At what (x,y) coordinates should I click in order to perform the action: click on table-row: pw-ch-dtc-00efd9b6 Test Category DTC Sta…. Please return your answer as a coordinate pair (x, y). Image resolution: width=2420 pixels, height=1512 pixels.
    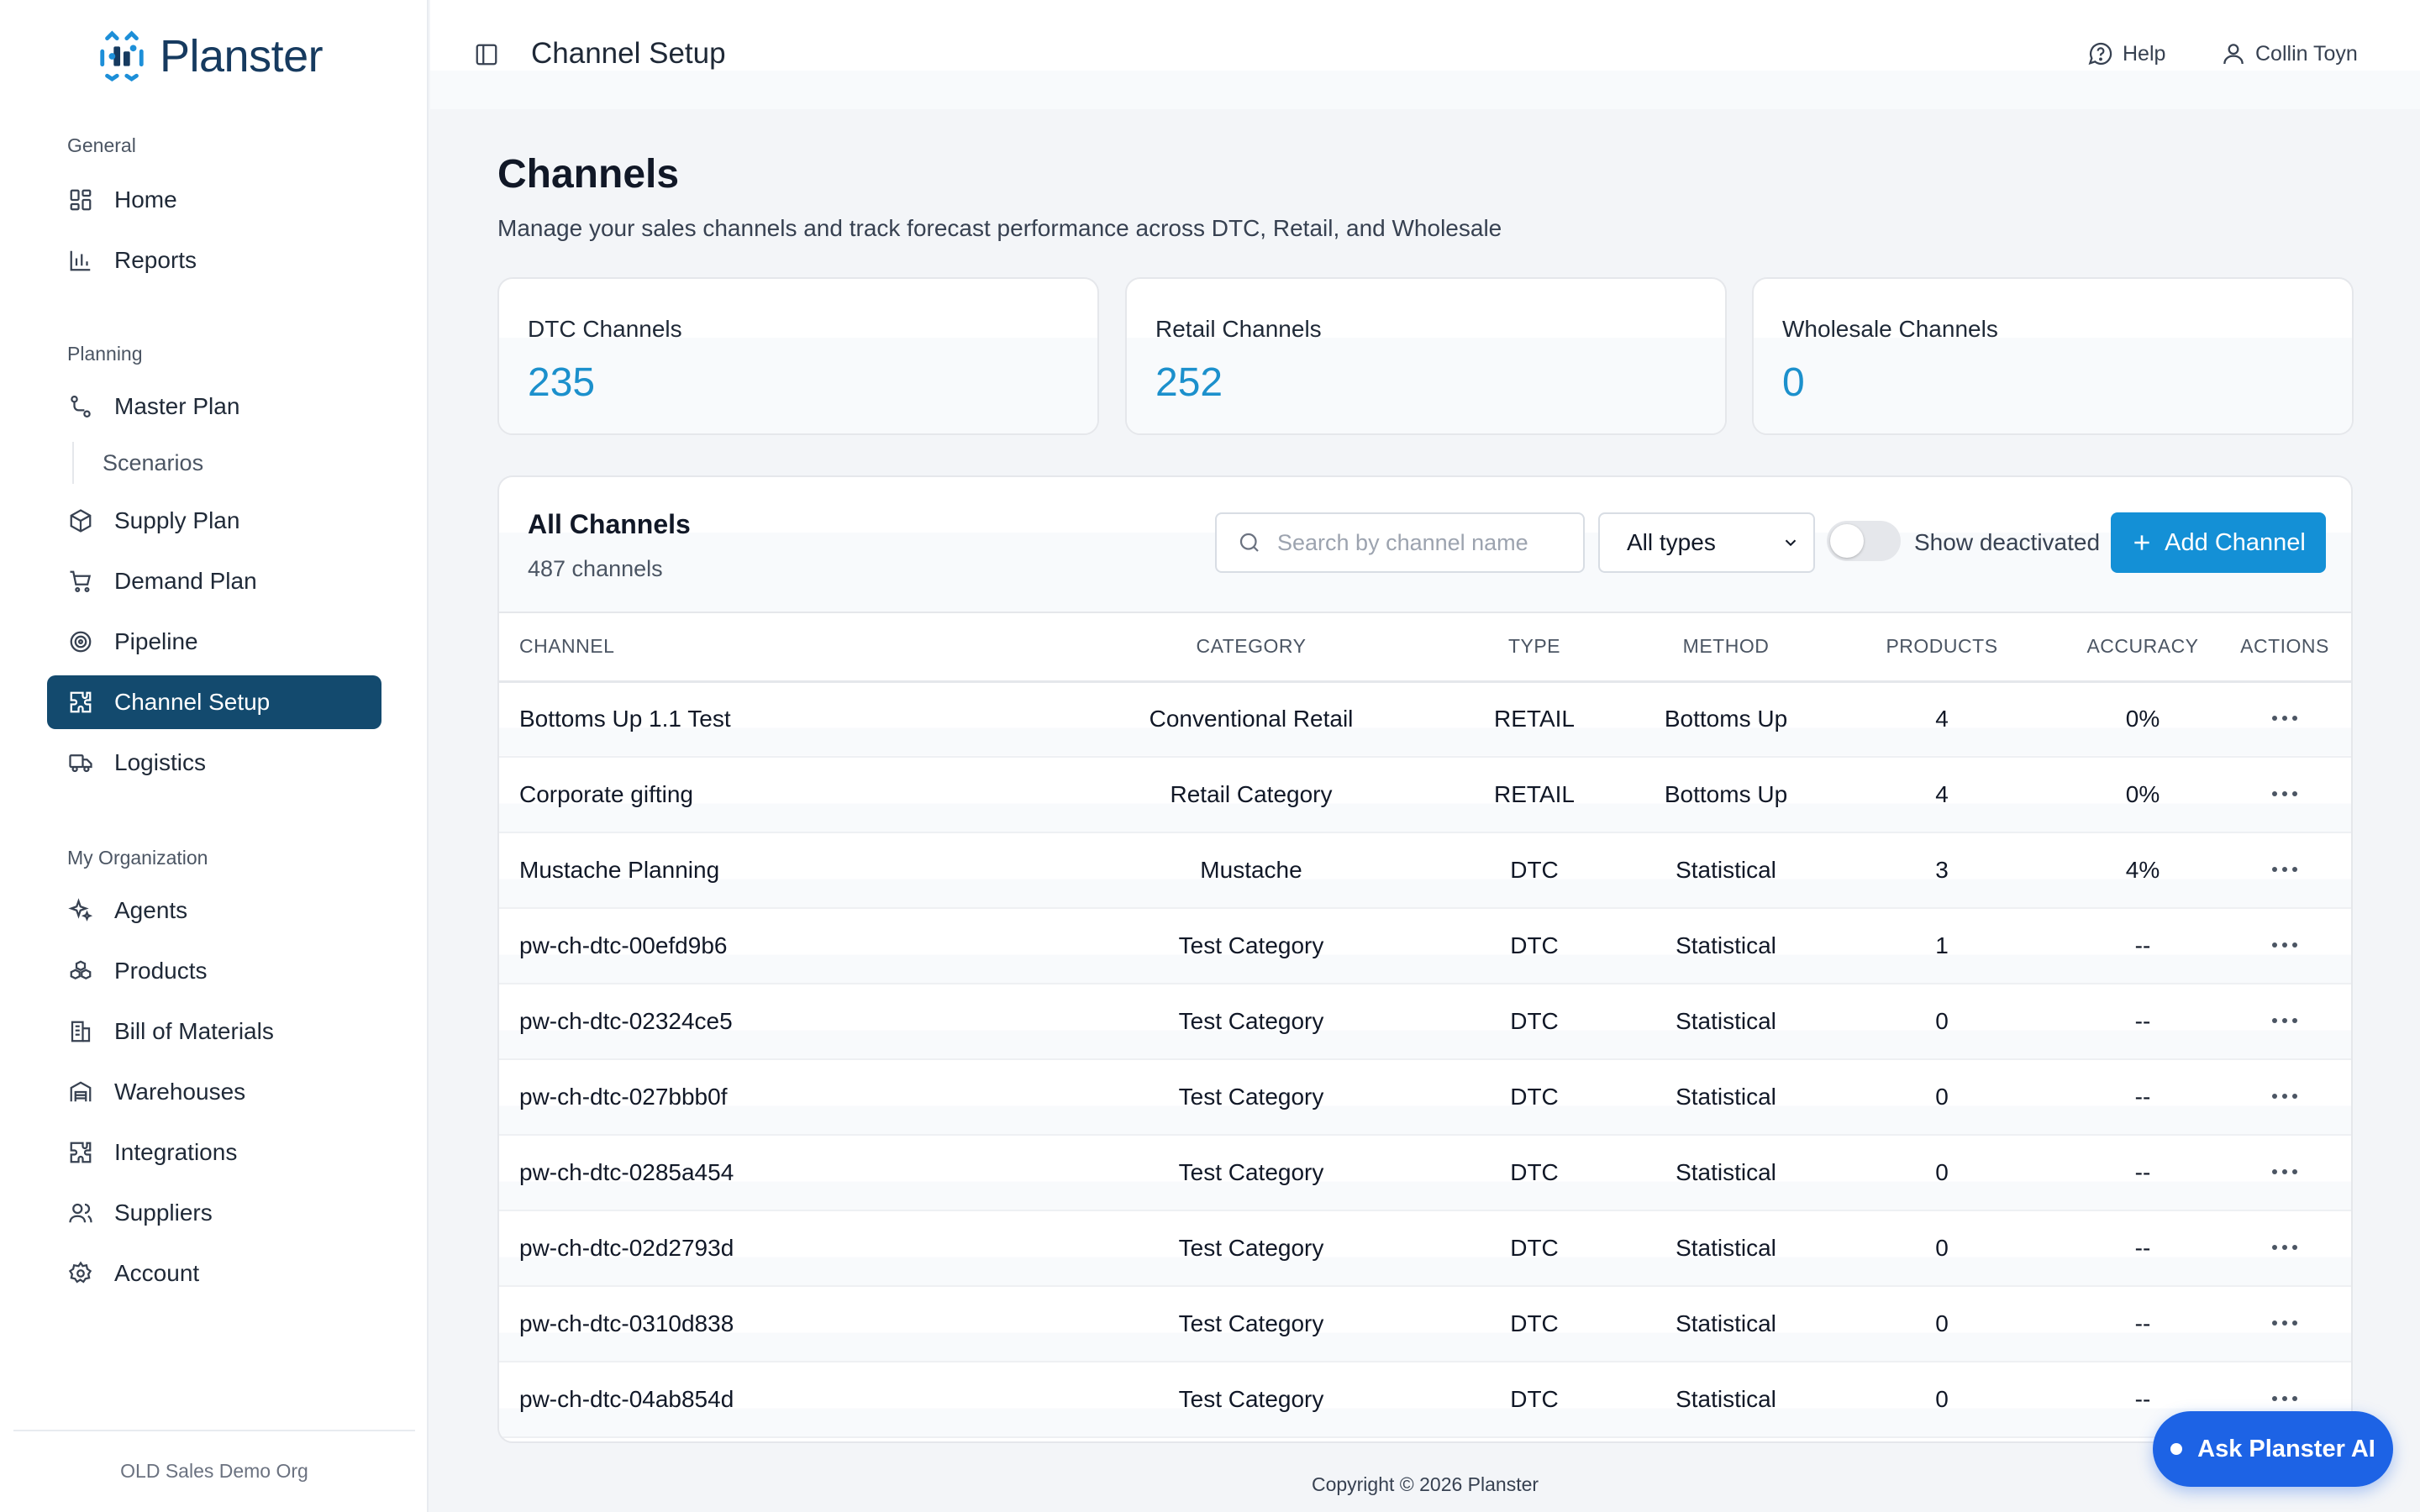
    Looking at the image, I should click on (1425, 946).